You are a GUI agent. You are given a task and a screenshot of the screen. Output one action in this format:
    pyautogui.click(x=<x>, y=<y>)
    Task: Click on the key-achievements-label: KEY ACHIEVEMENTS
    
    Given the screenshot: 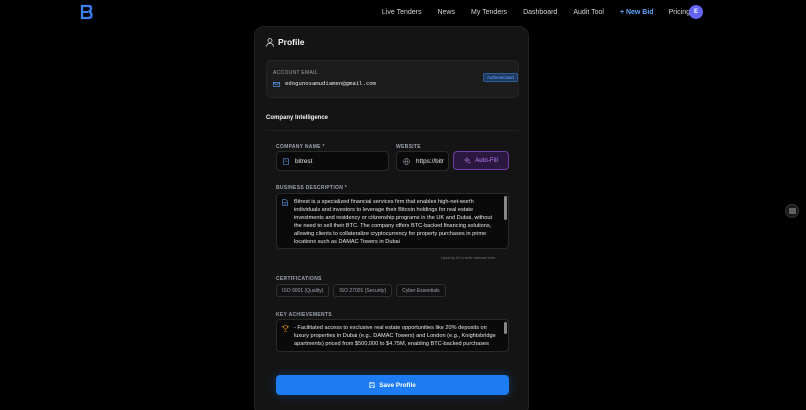 What is the action you would take?
    pyautogui.click(x=304, y=315)
    